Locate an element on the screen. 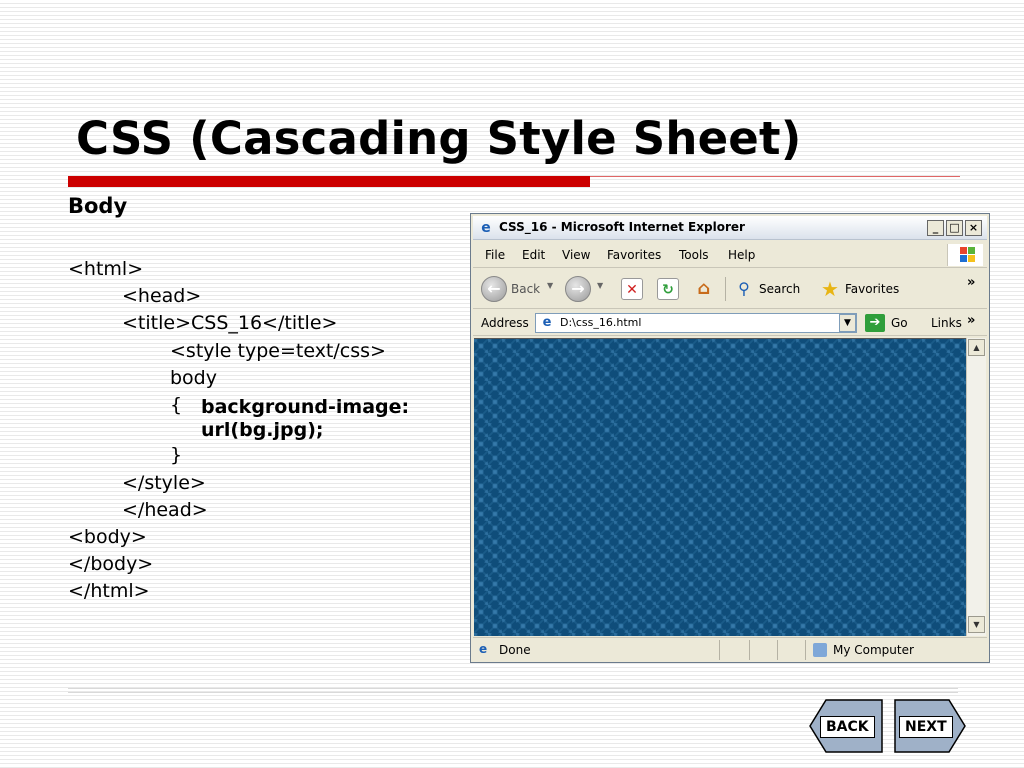 This screenshot has height=768, width=1024. close-button: × is located at coordinates (973, 228).